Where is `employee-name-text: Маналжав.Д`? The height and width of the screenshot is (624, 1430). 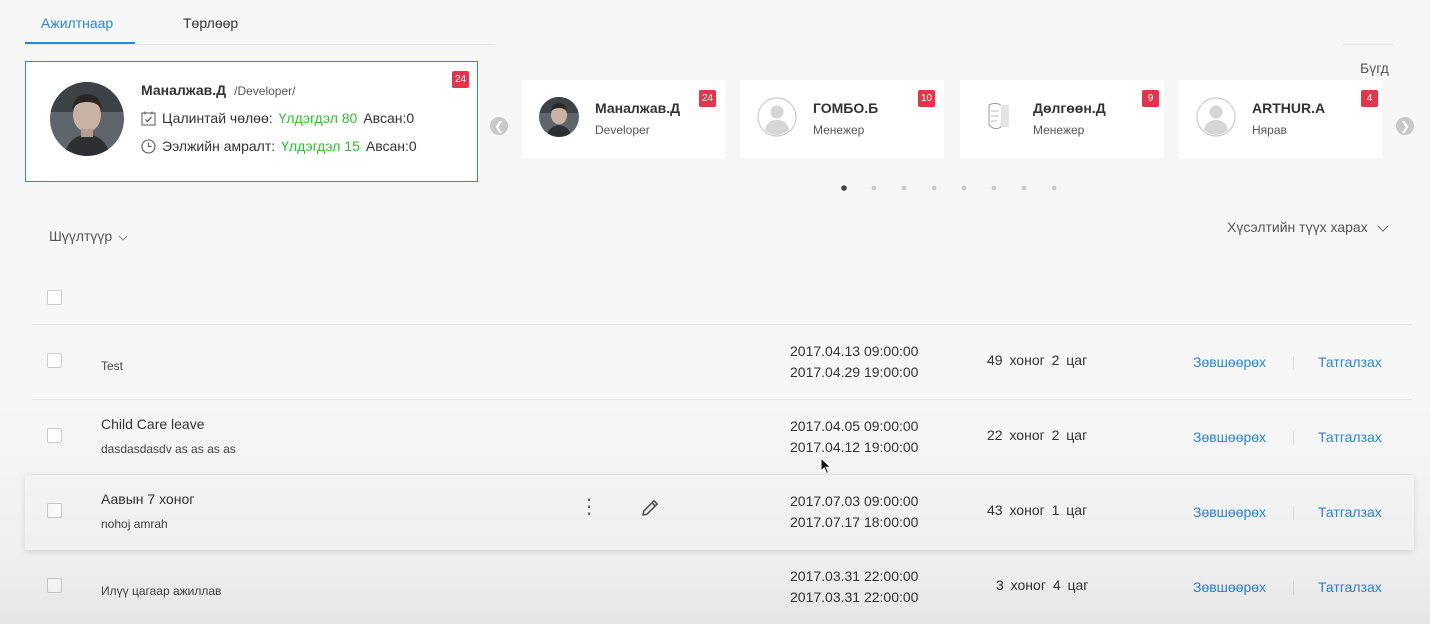
employee-name-text: Маналжав.Д is located at coordinates (184, 90).